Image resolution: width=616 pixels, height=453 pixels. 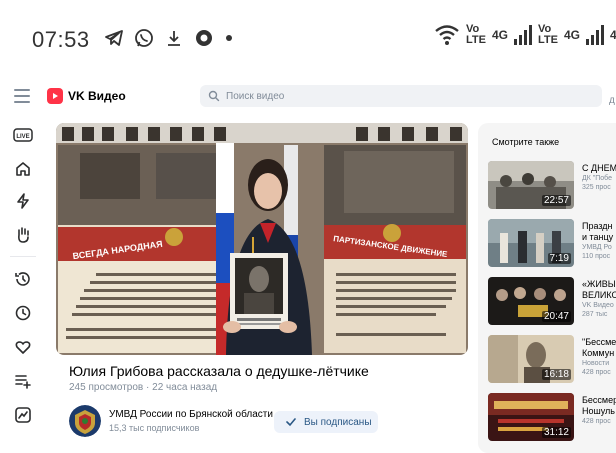 I want to click on video-duration: 22:57, so click(x=556, y=200).